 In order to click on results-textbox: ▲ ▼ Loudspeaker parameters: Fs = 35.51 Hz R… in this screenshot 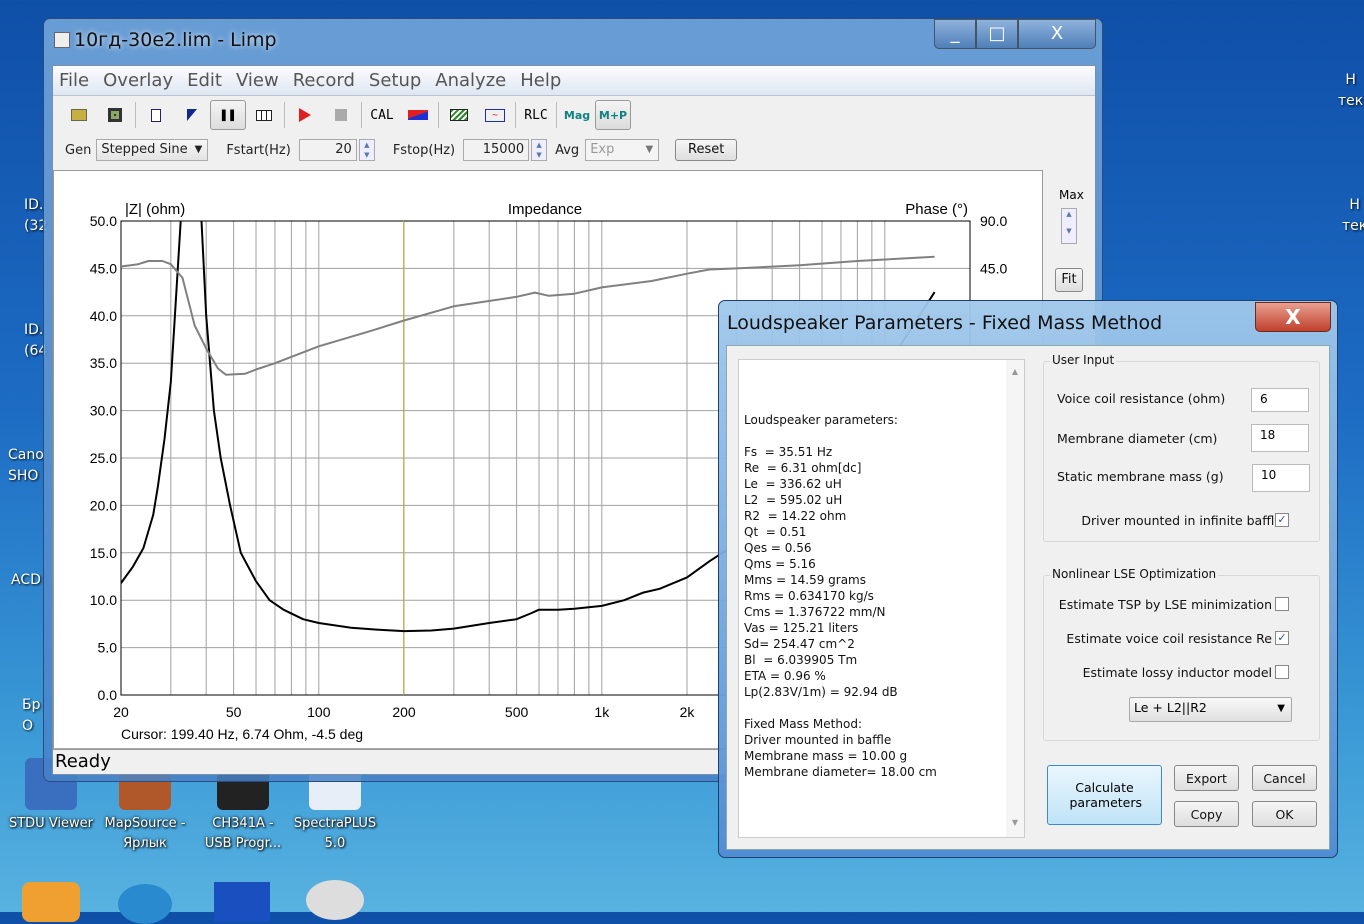, I will do `click(881, 598)`.